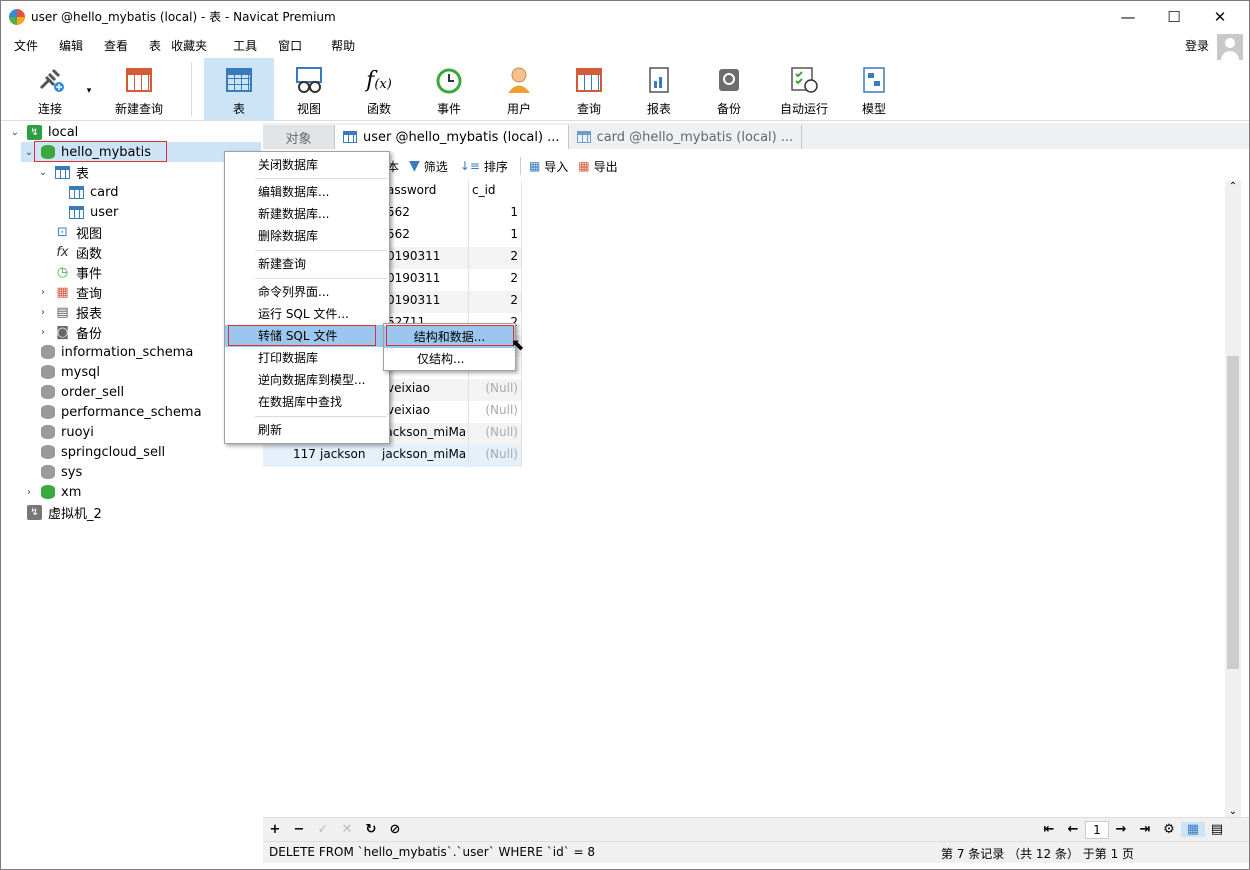 The image size is (1250, 870). Describe the element at coordinates (395, 829) in the screenshot. I see `stop-icon: ⊘` at that location.